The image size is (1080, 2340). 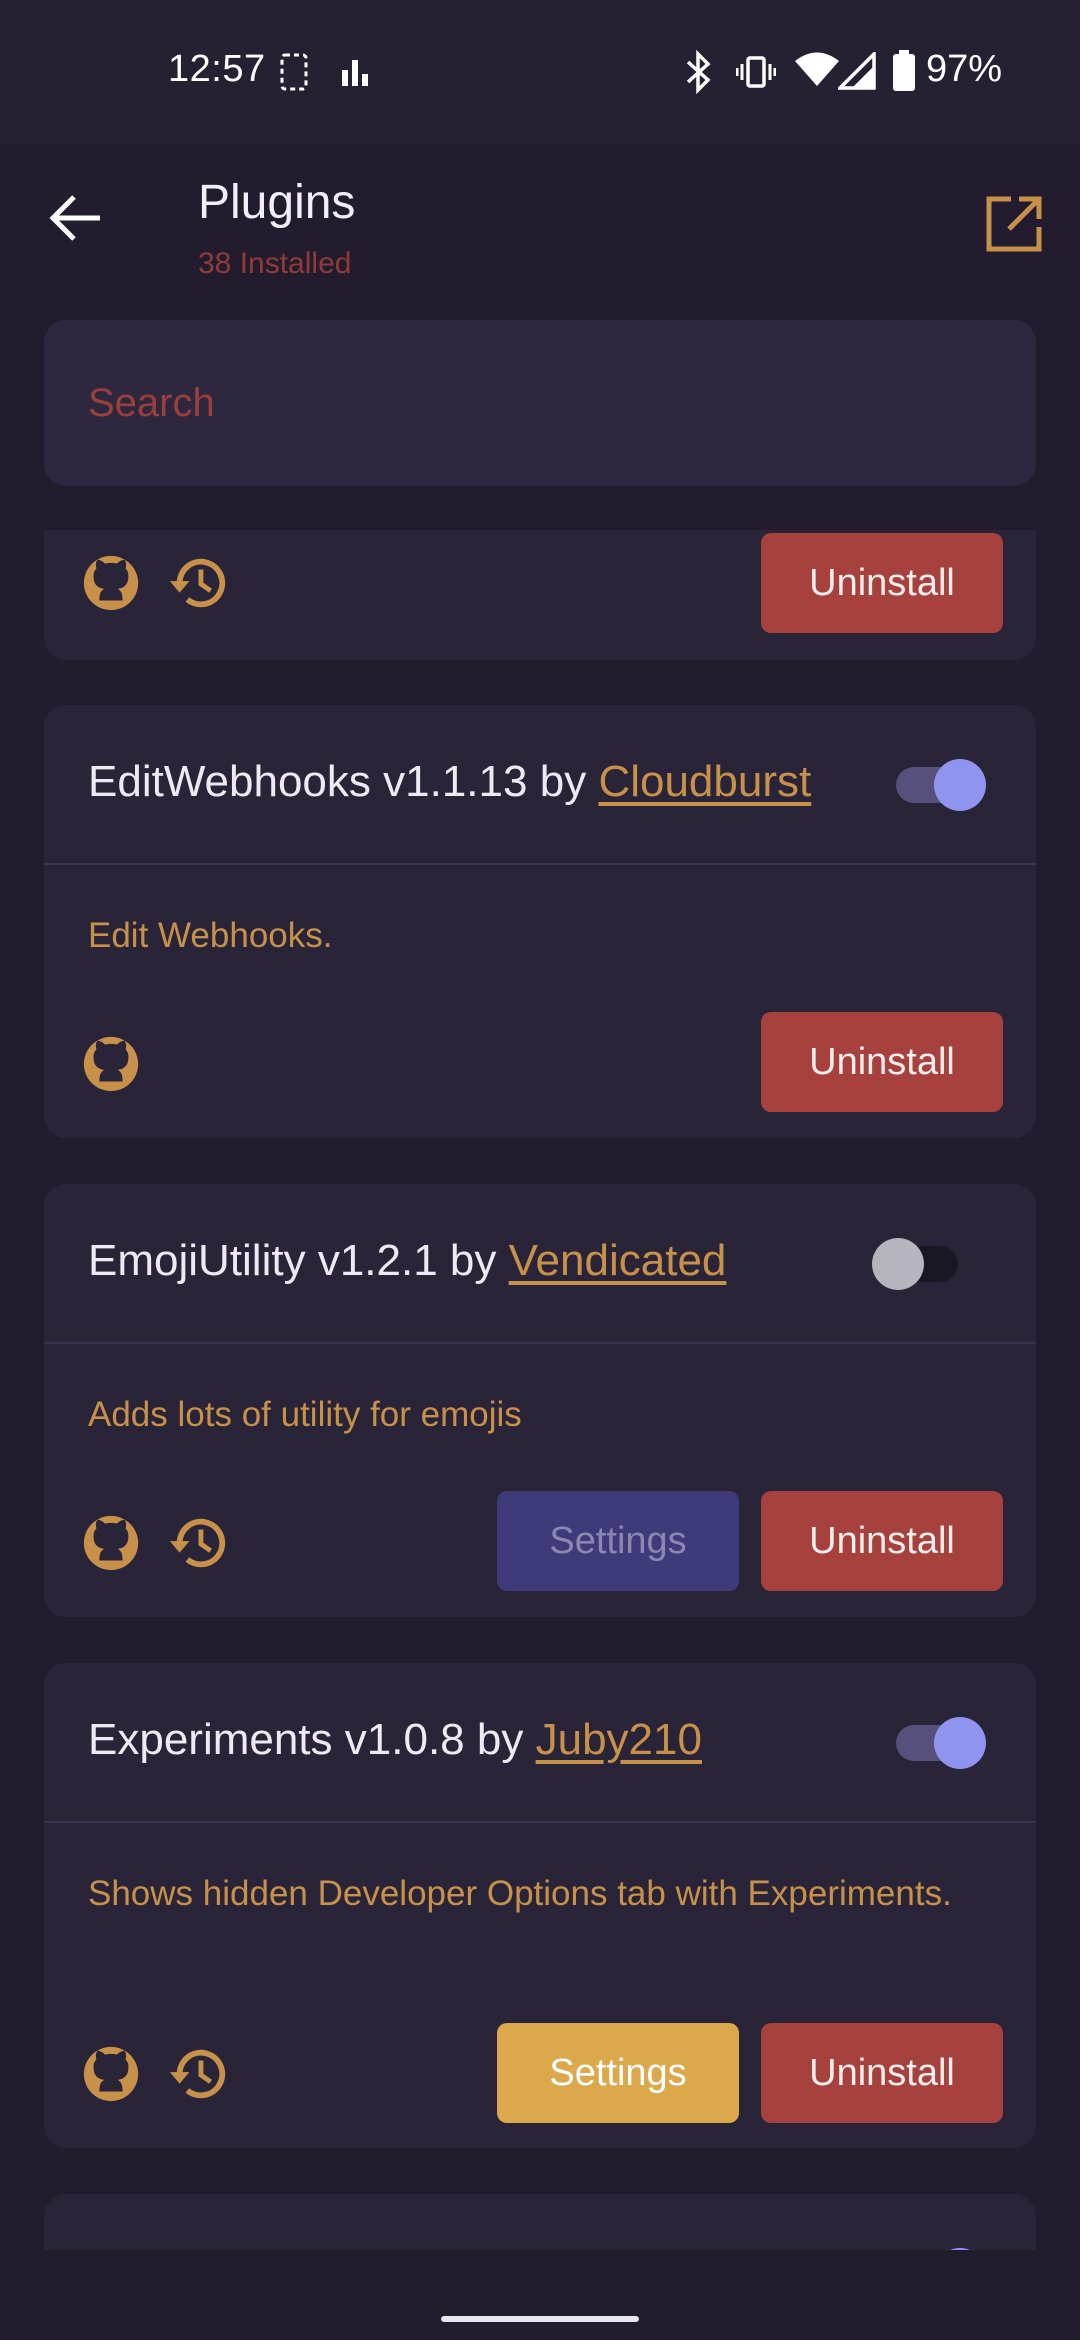 I want to click on back-arrow-icon, so click(x=77, y=218).